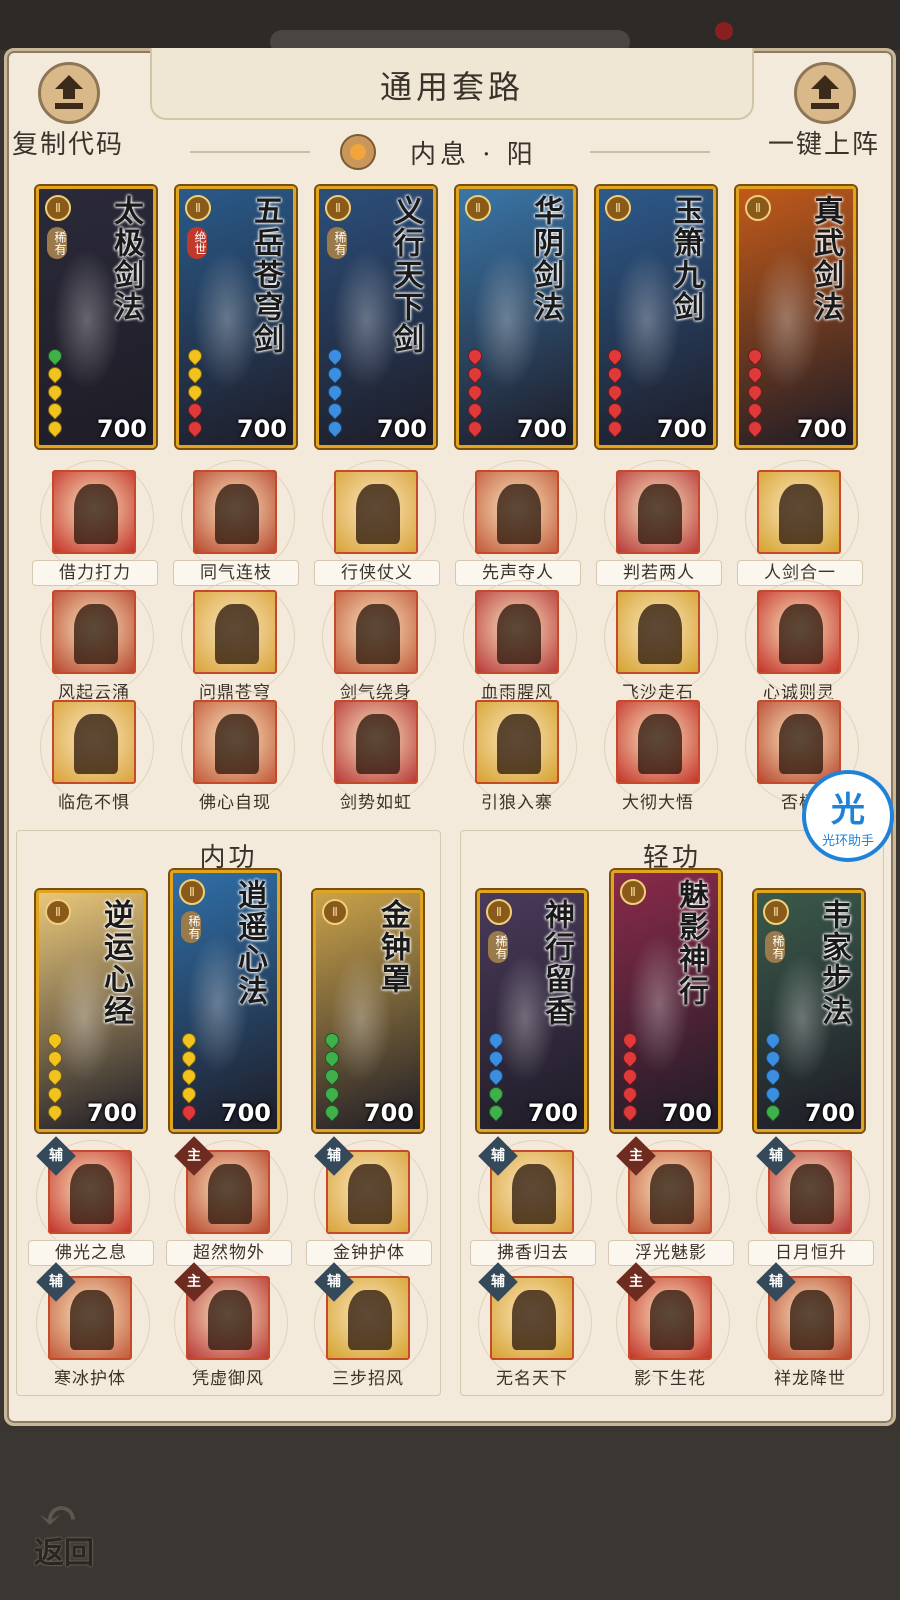  Describe the element at coordinates (94, 803) in the screenshot. I see `skill-label: 临危不惧` at that location.